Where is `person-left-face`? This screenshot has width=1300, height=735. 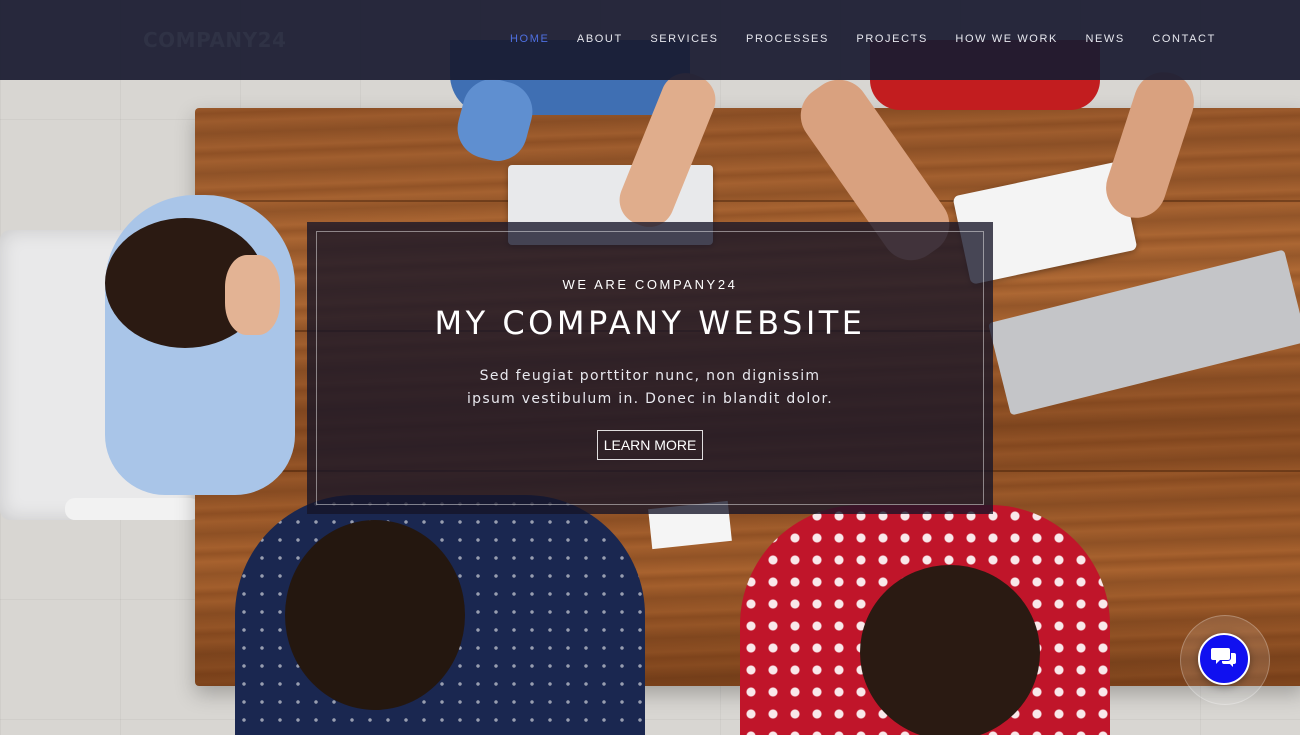 person-left-face is located at coordinates (252, 295).